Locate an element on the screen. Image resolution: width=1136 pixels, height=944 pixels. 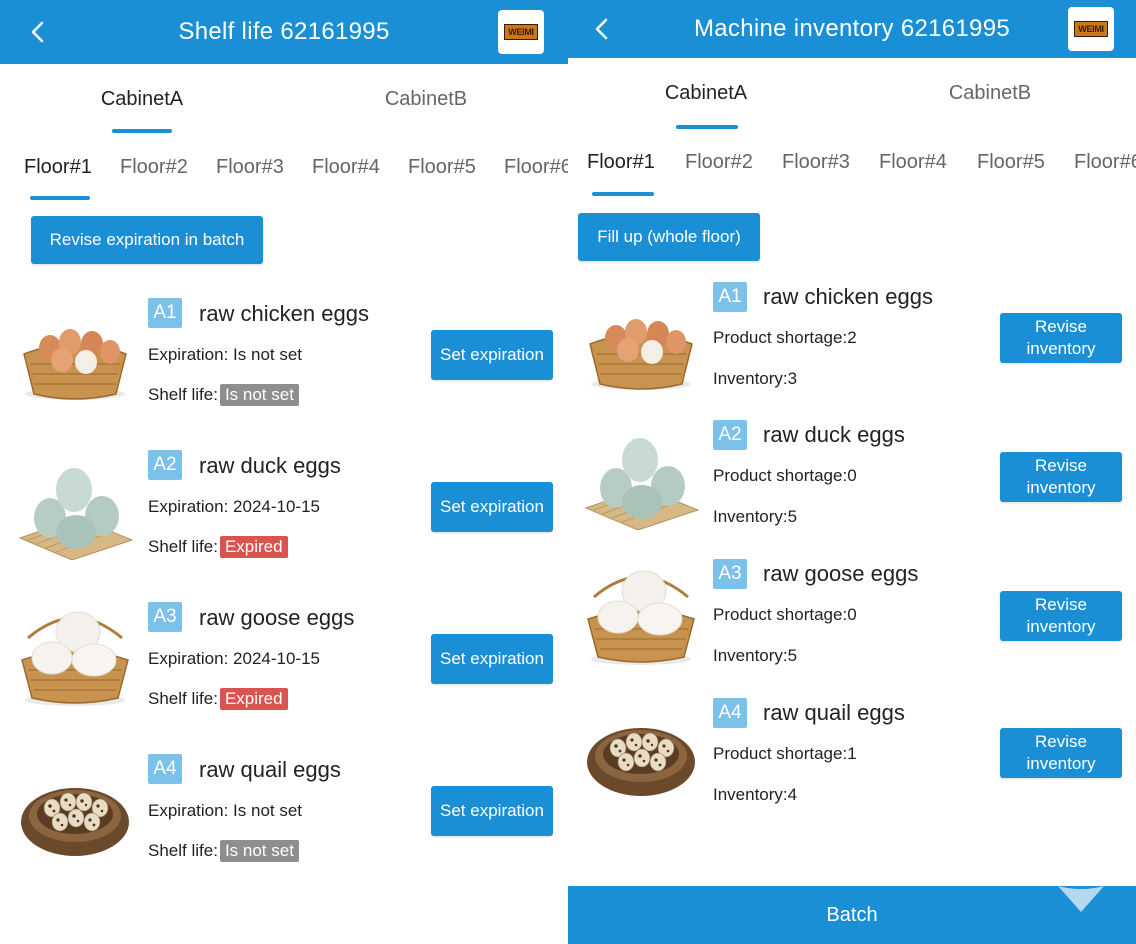
product-shortage-text: Product shortage:1 is located at coordinates (785, 753).